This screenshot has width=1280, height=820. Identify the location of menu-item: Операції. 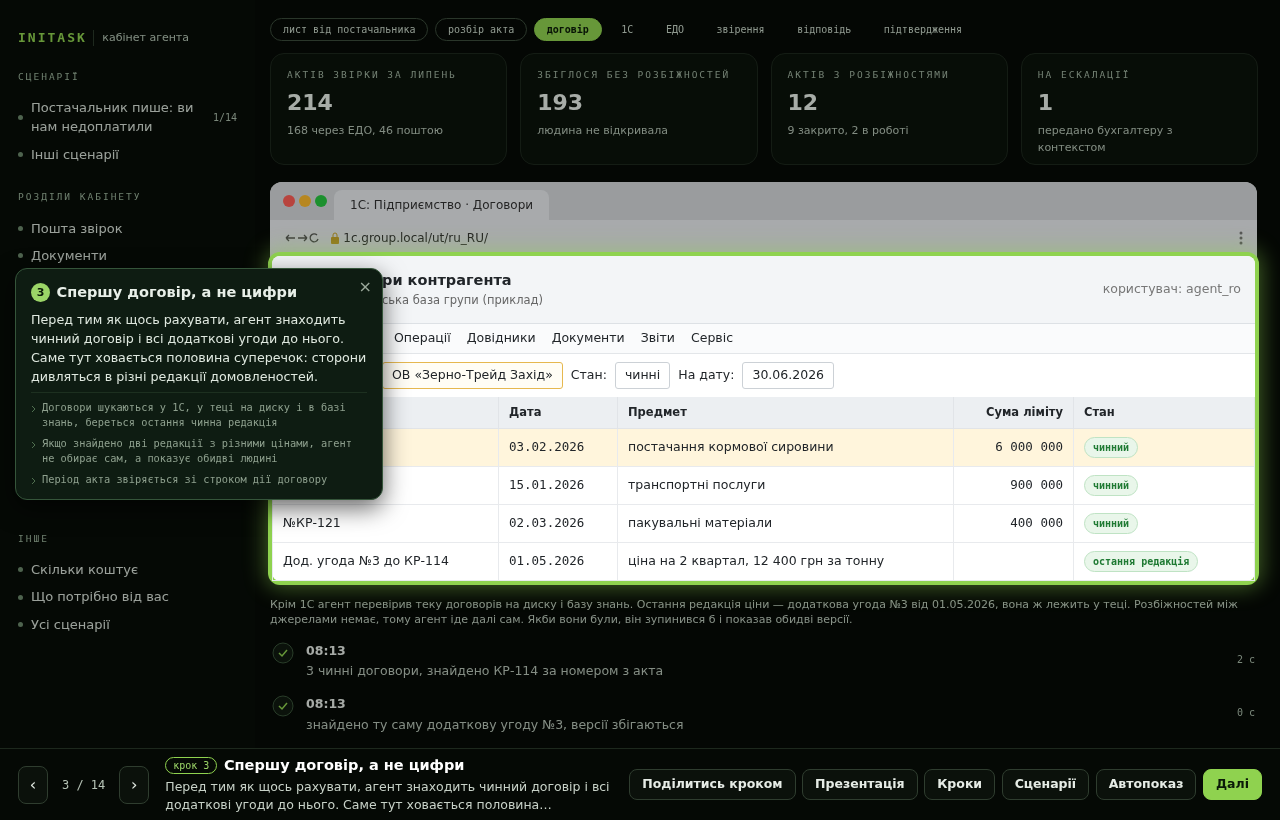
(422, 338).